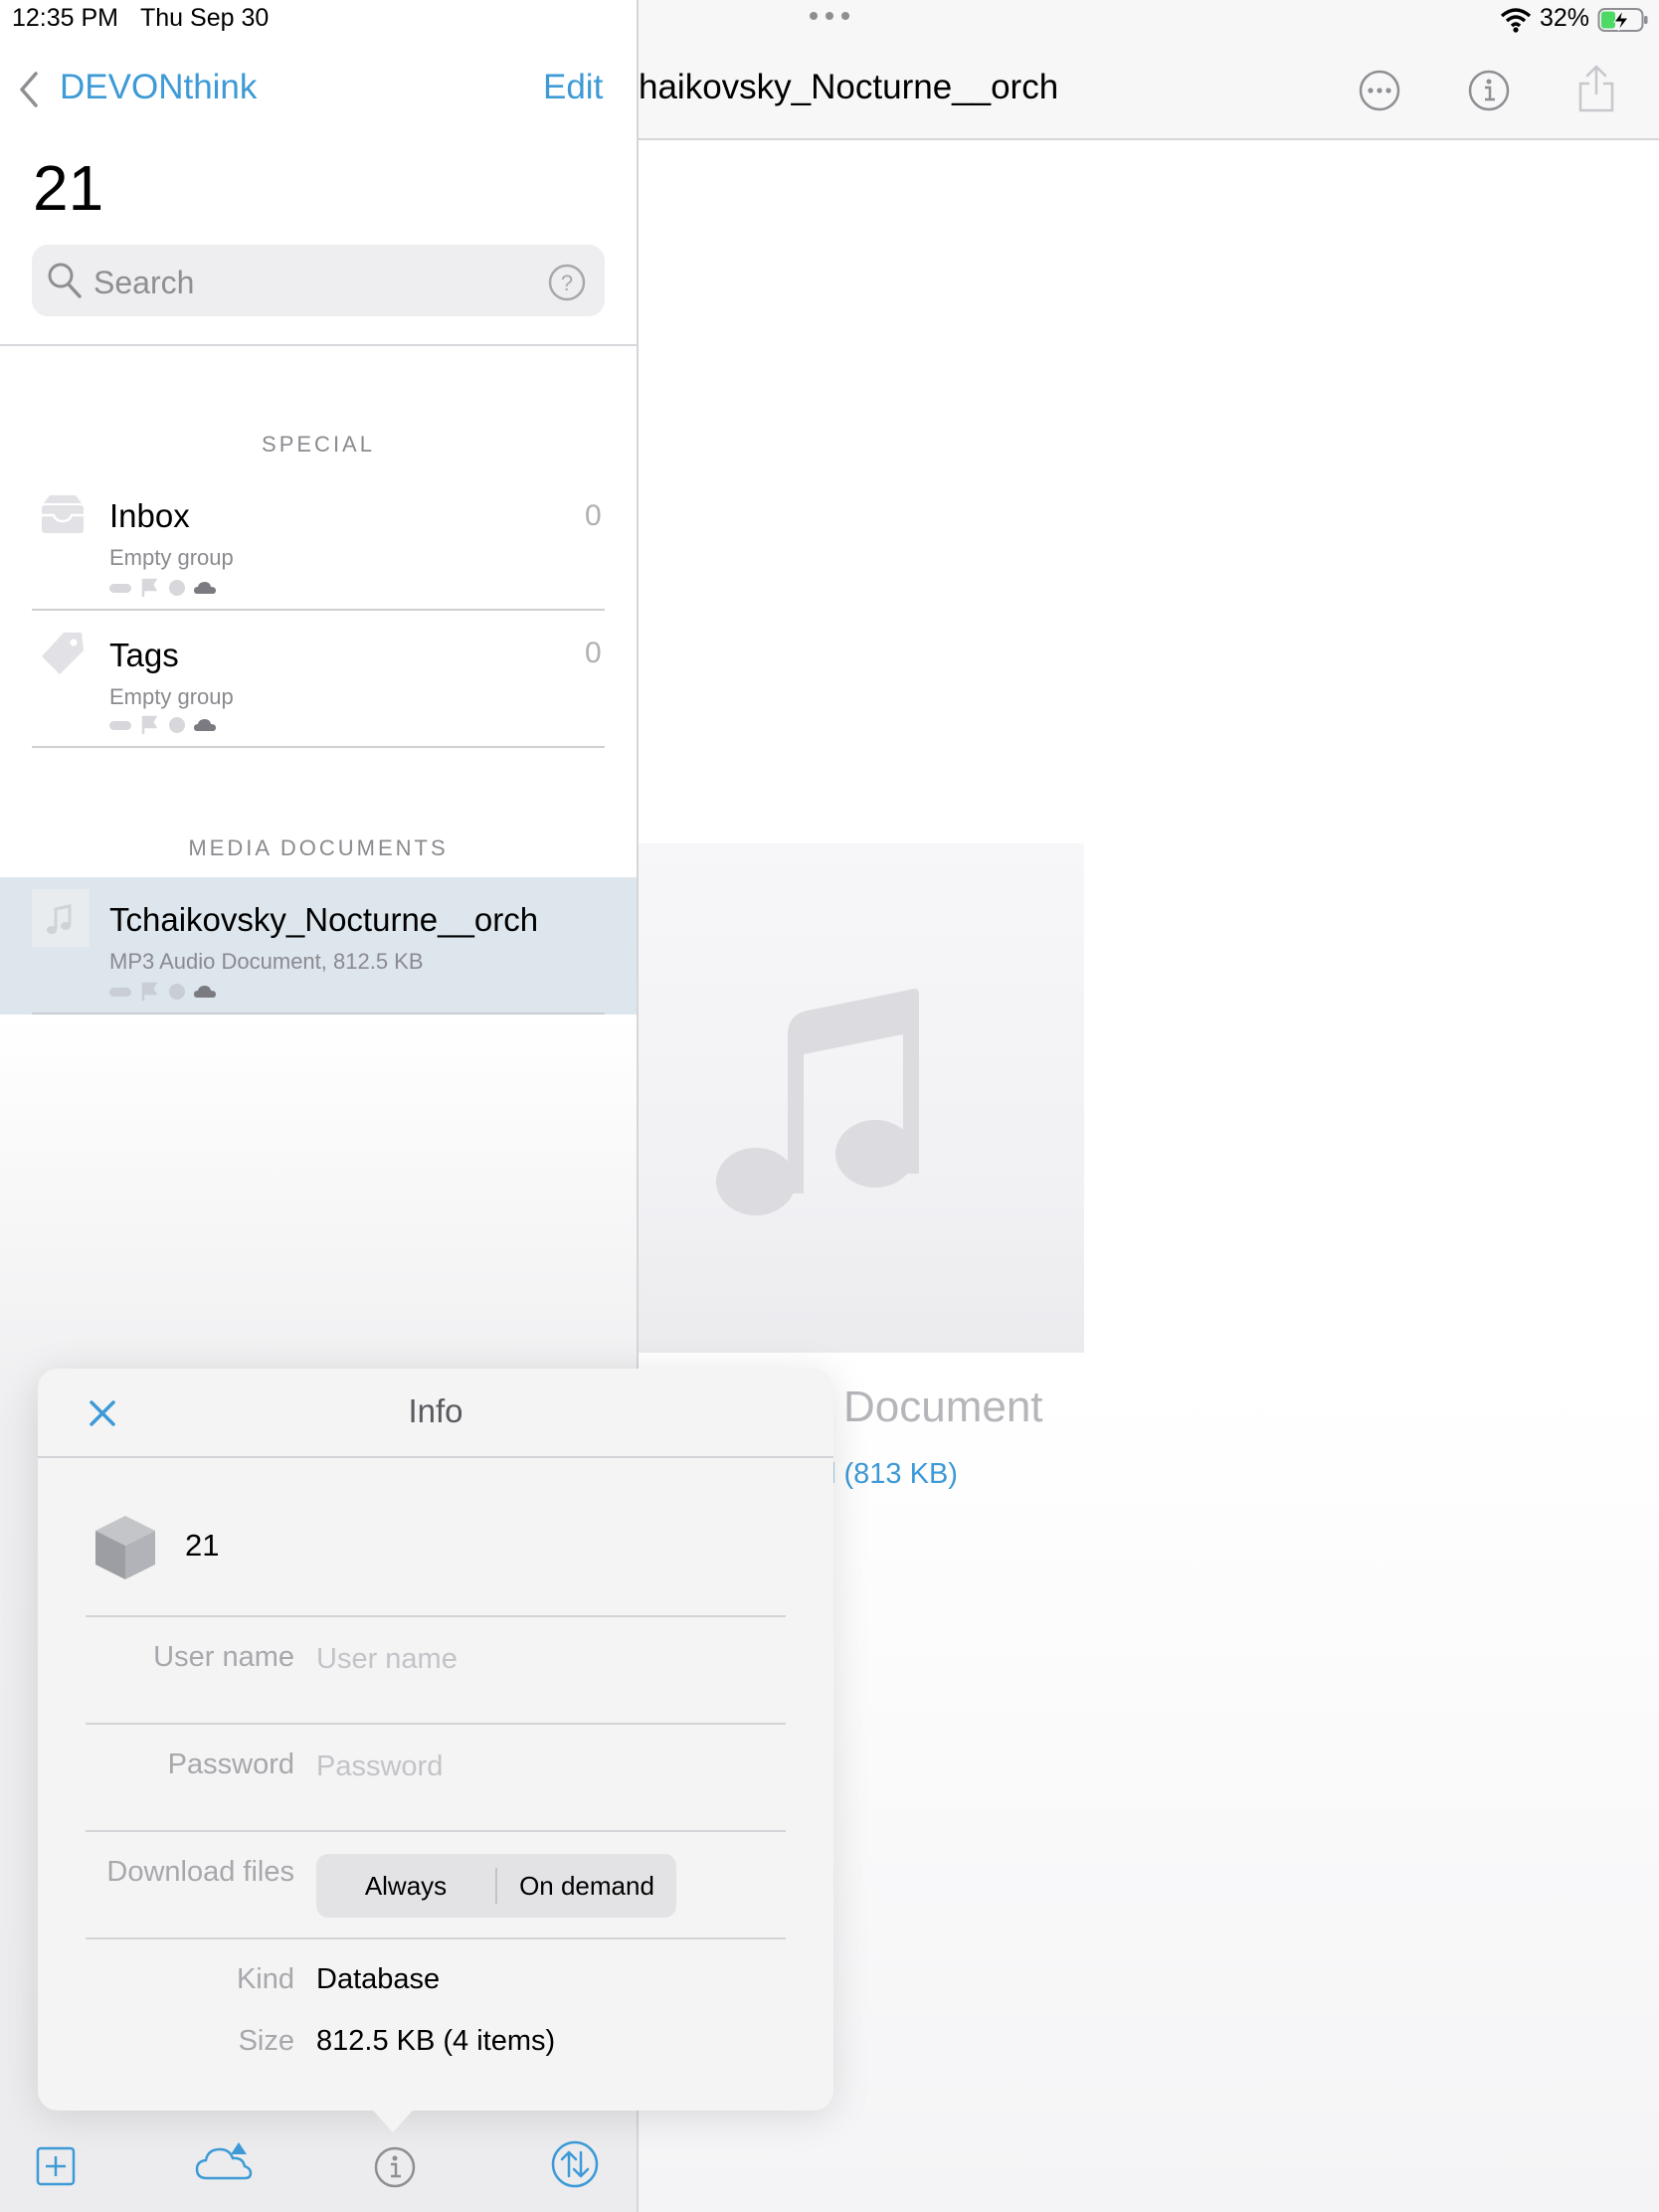 The width and height of the screenshot is (1659, 2212). Describe the element at coordinates (323, 920) in the screenshot. I see `list-item-title: Tchaikovsky_Nocturne__orch` at that location.